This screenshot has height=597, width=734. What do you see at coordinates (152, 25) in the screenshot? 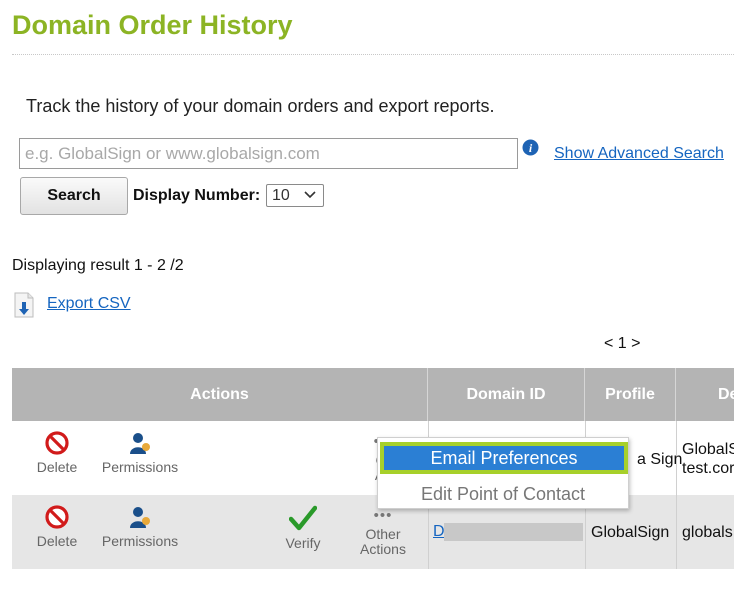
I see `page-title: Domain Order History` at bounding box center [152, 25].